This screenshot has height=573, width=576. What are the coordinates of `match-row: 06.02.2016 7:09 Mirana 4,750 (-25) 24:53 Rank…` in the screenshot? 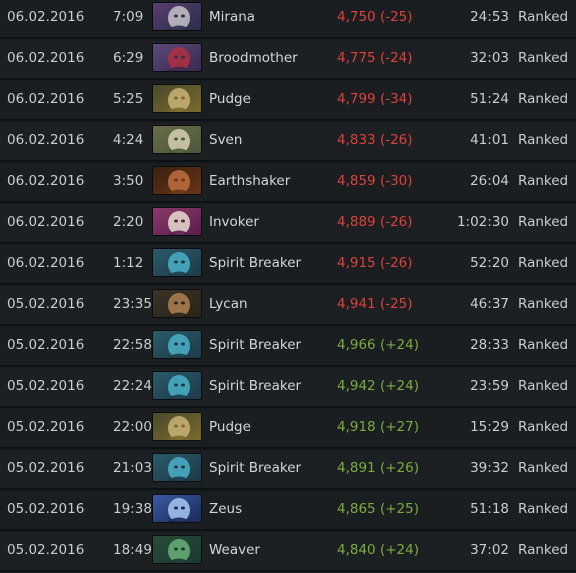 It's located at (288, 19).